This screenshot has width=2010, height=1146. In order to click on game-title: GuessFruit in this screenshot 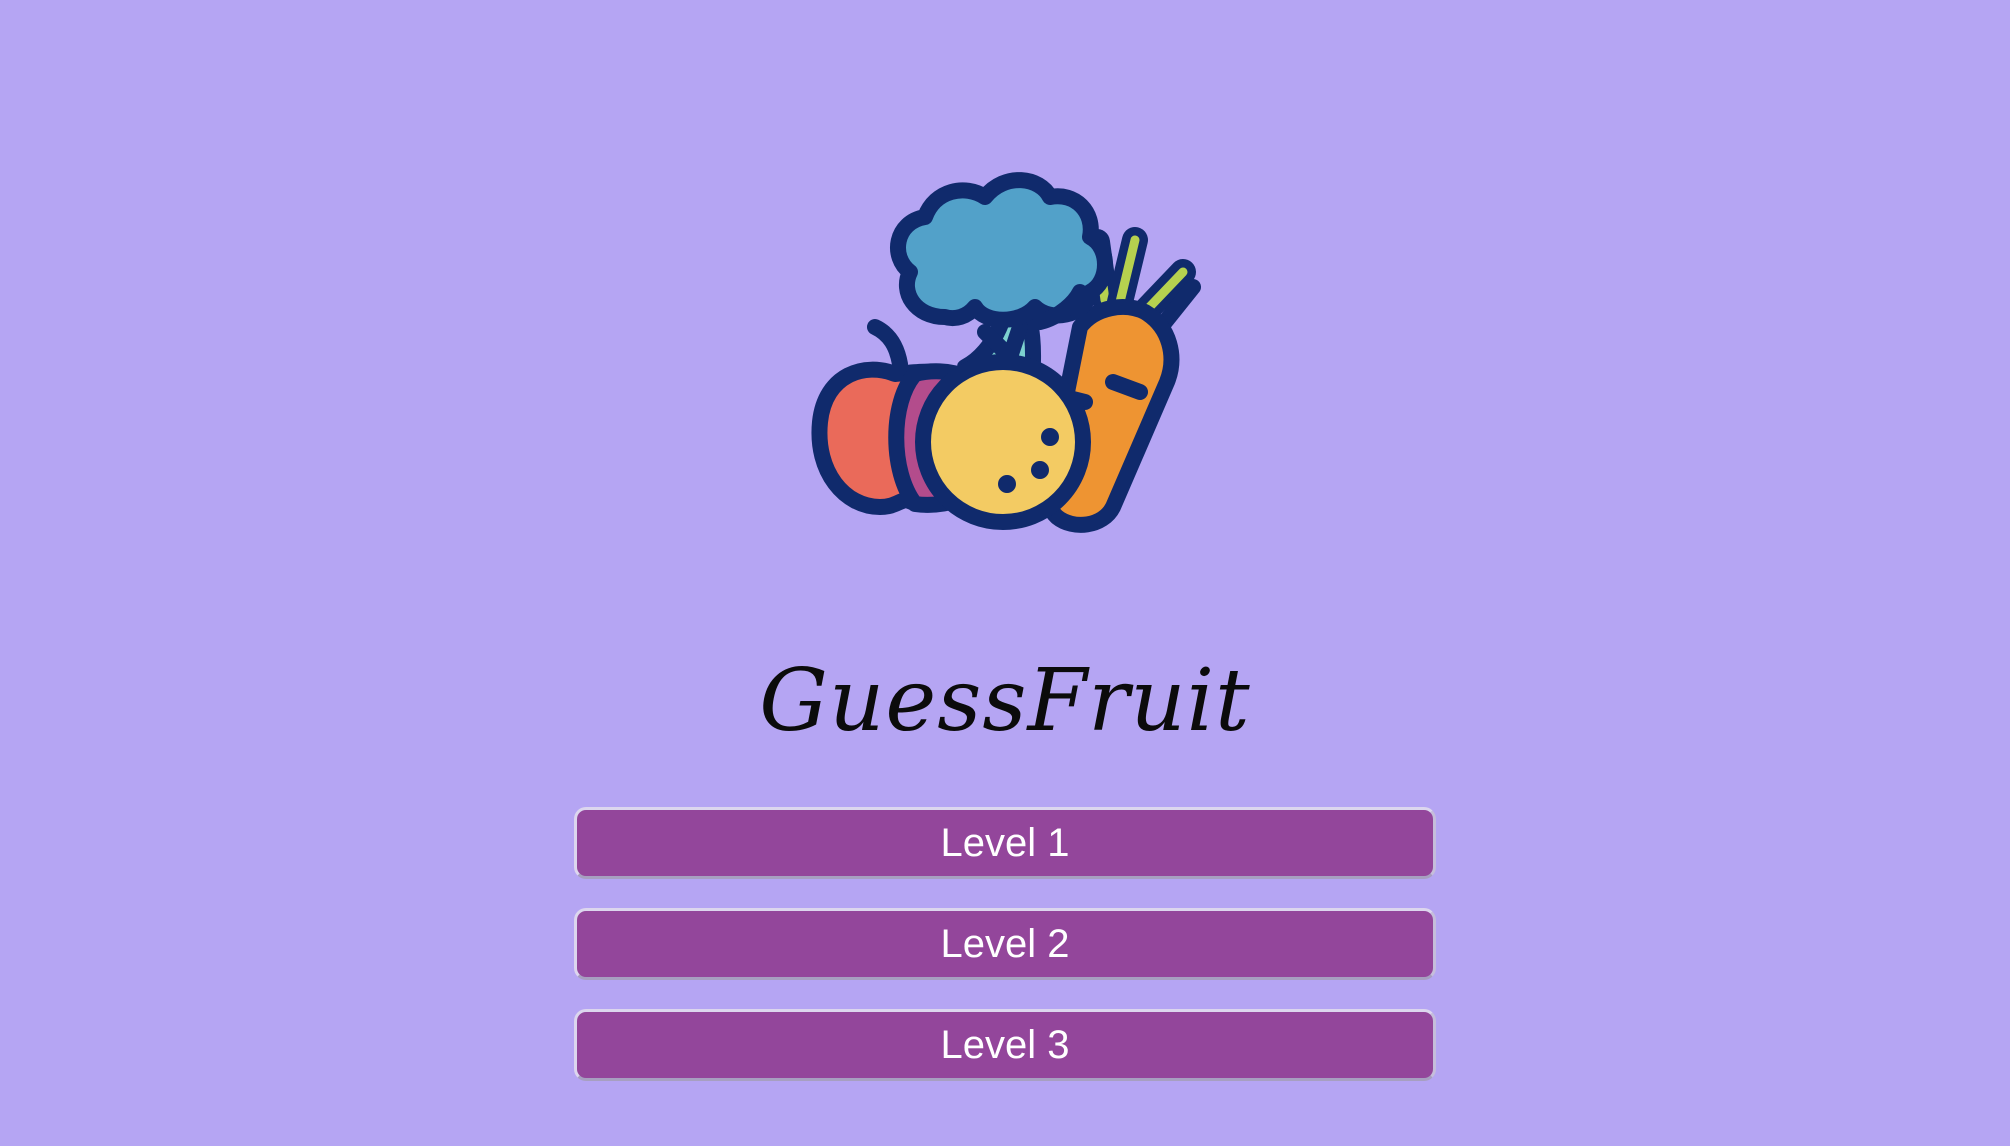, I will do `click(1005, 701)`.